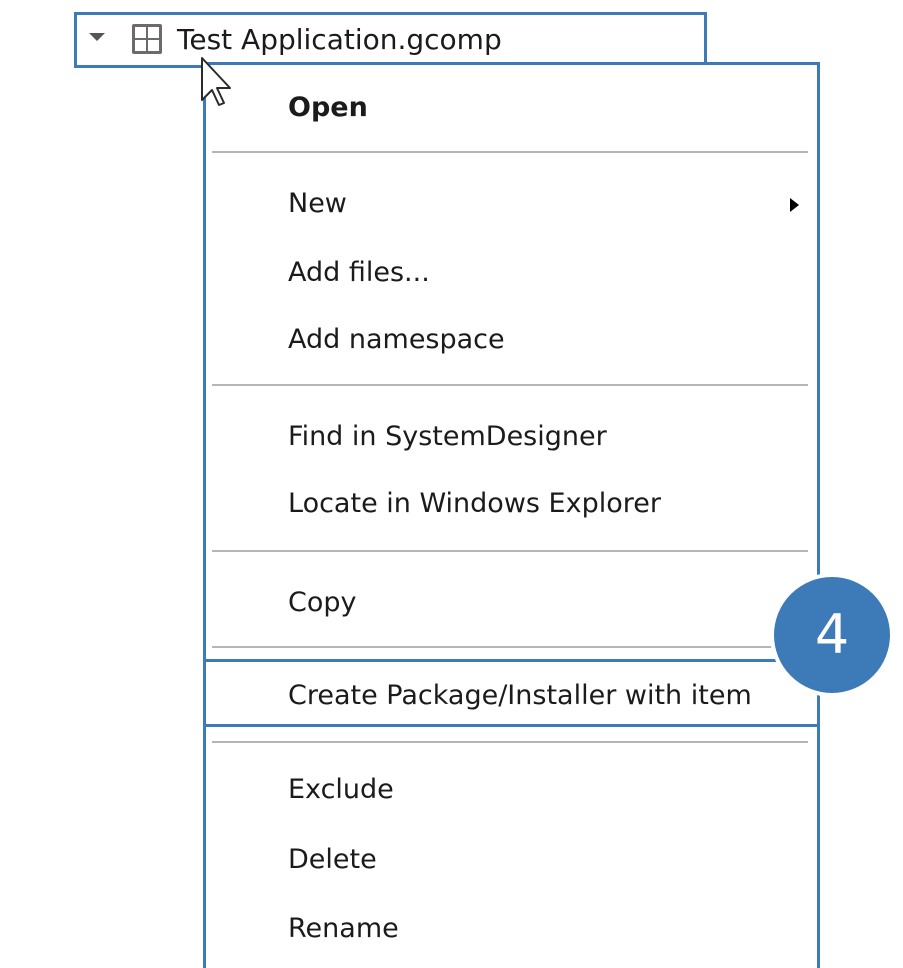  Describe the element at coordinates (216, 81) in the screenshot. I see `mouse-cursor-icon` at that location.